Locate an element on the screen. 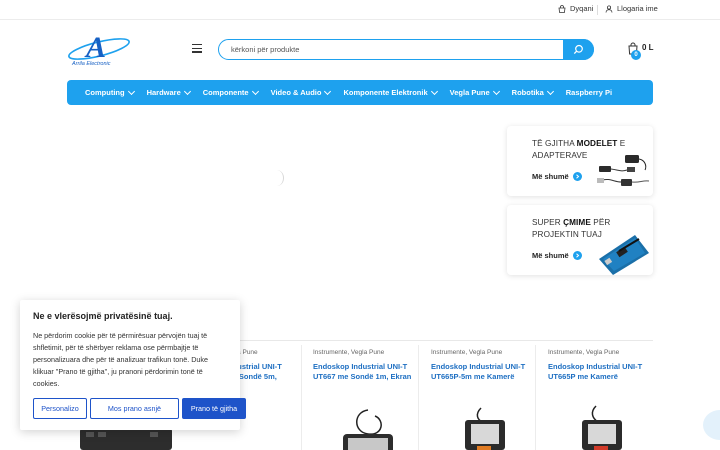  site-logo: A Arrila Electronic is located at coordinates (99, 49).